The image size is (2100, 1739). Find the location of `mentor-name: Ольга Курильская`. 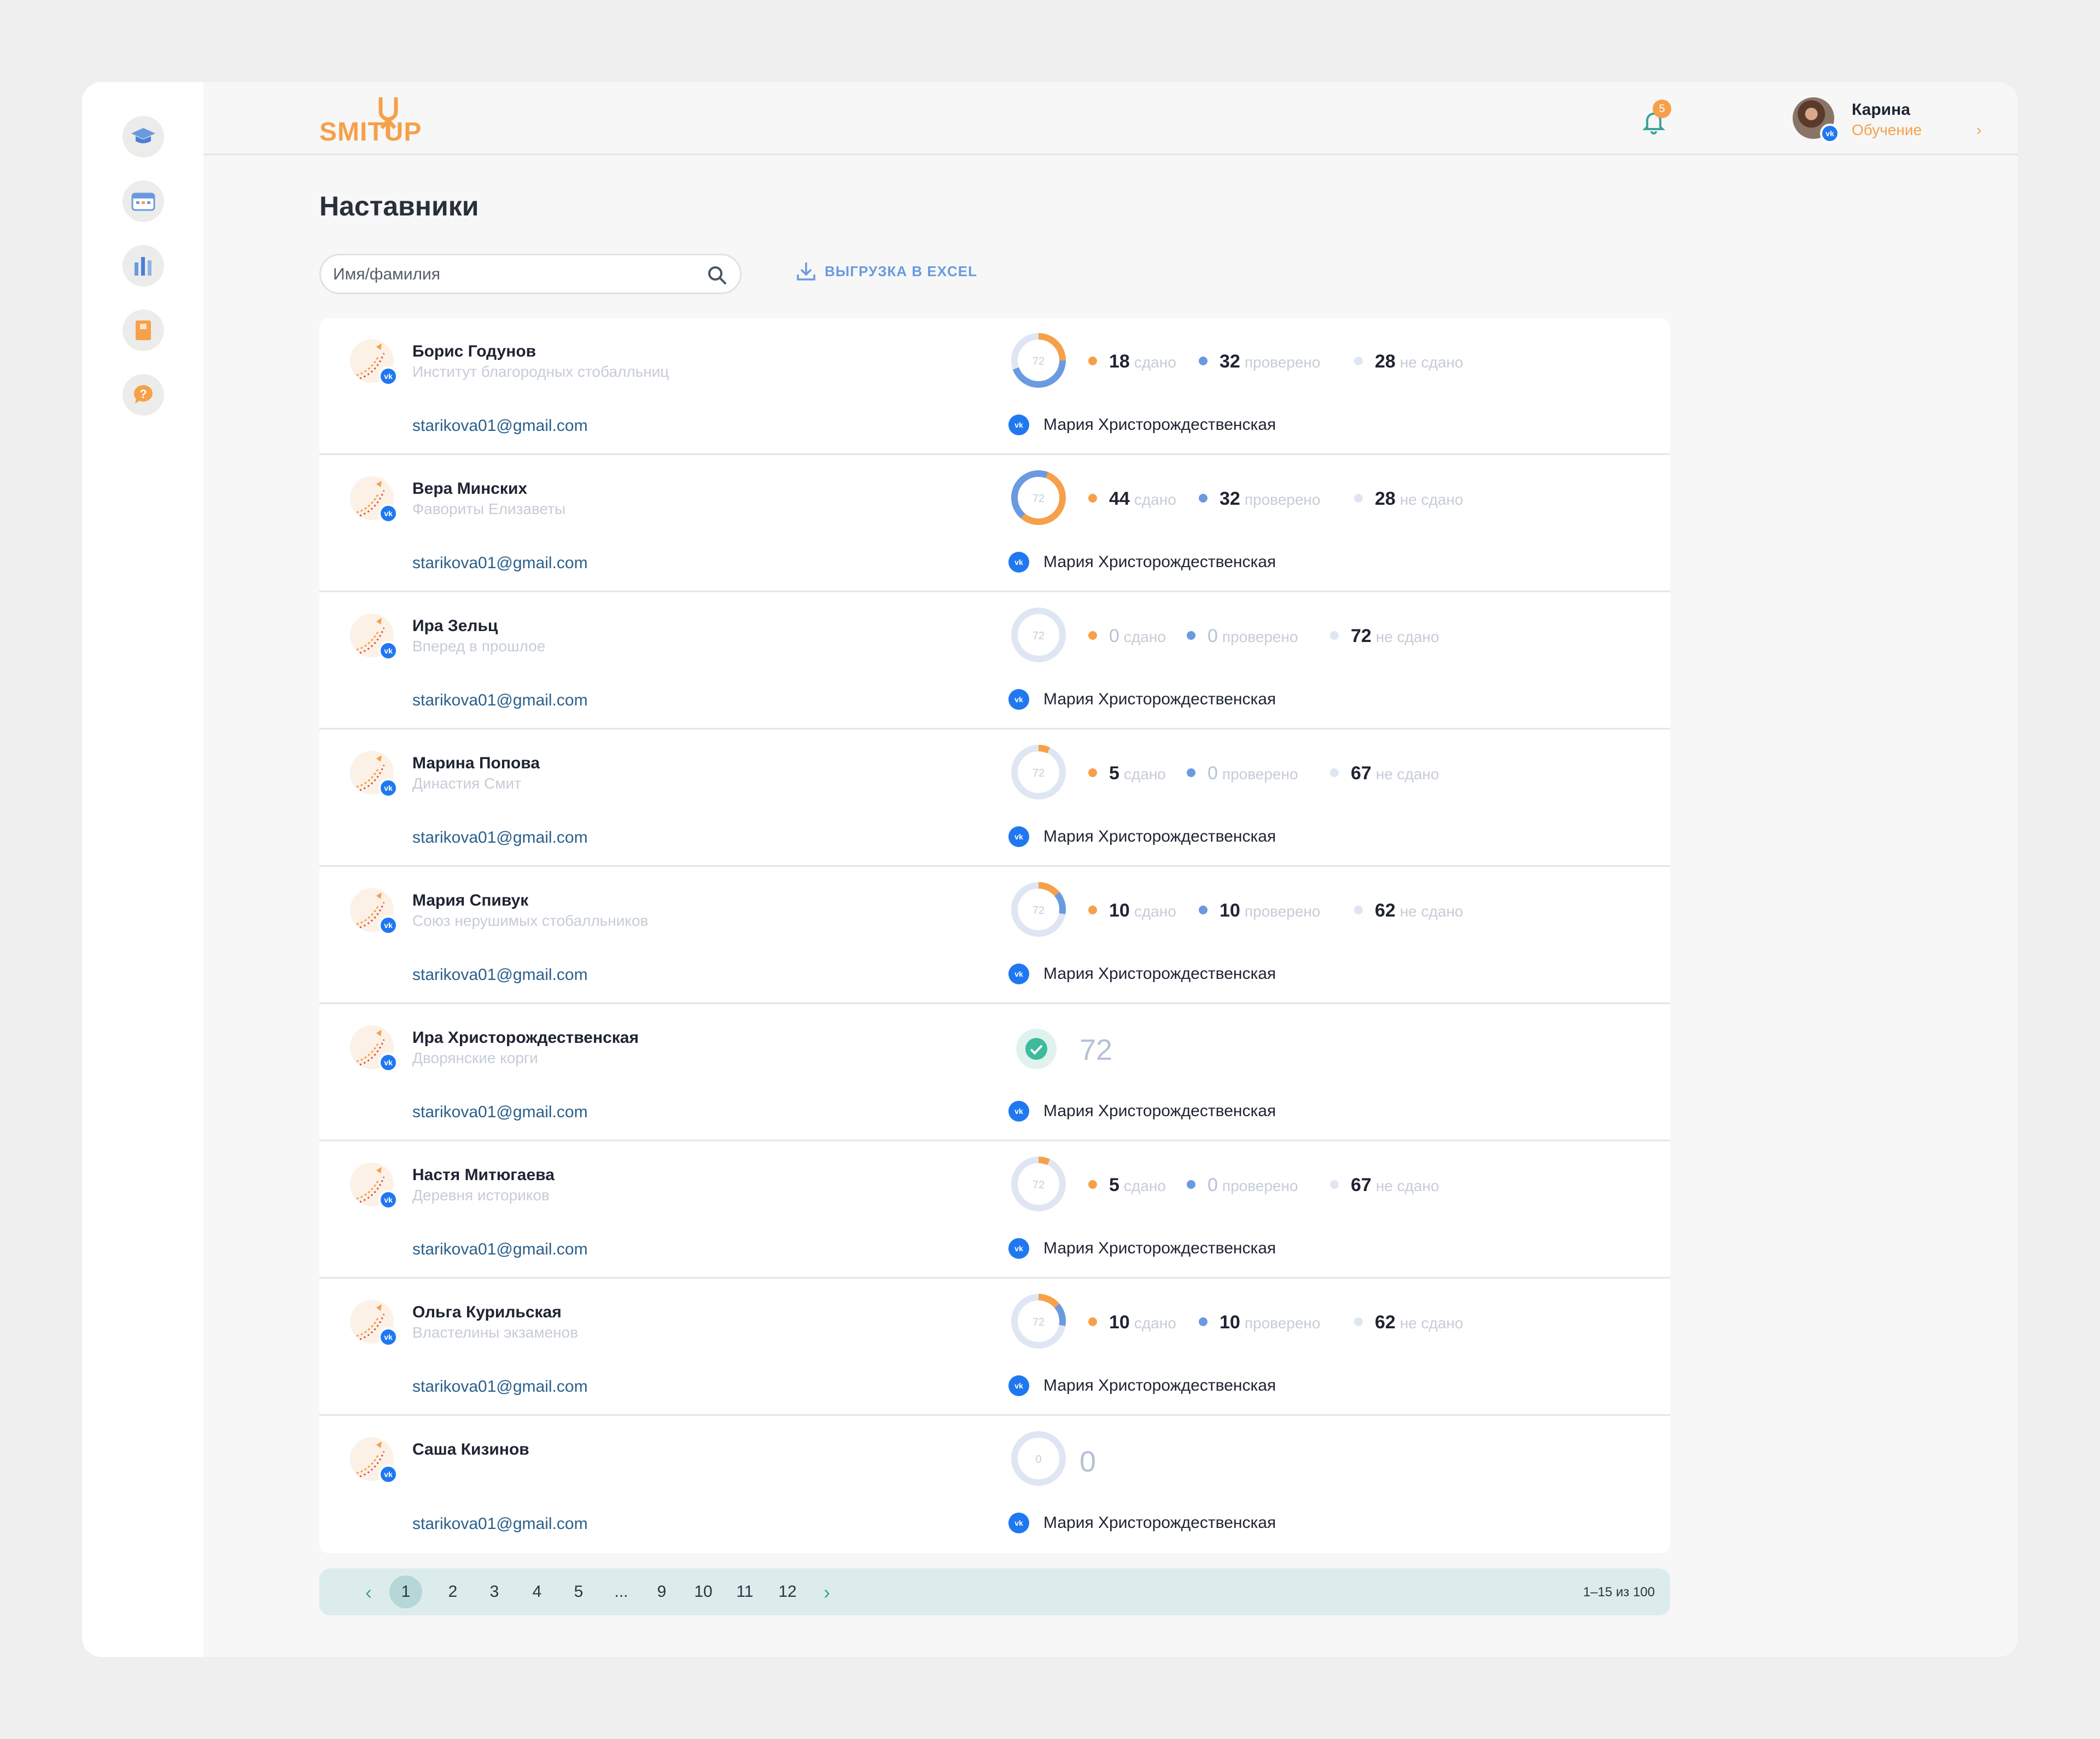

mentor-name: Ольга Курильская is located at coordinates (487, 1312).